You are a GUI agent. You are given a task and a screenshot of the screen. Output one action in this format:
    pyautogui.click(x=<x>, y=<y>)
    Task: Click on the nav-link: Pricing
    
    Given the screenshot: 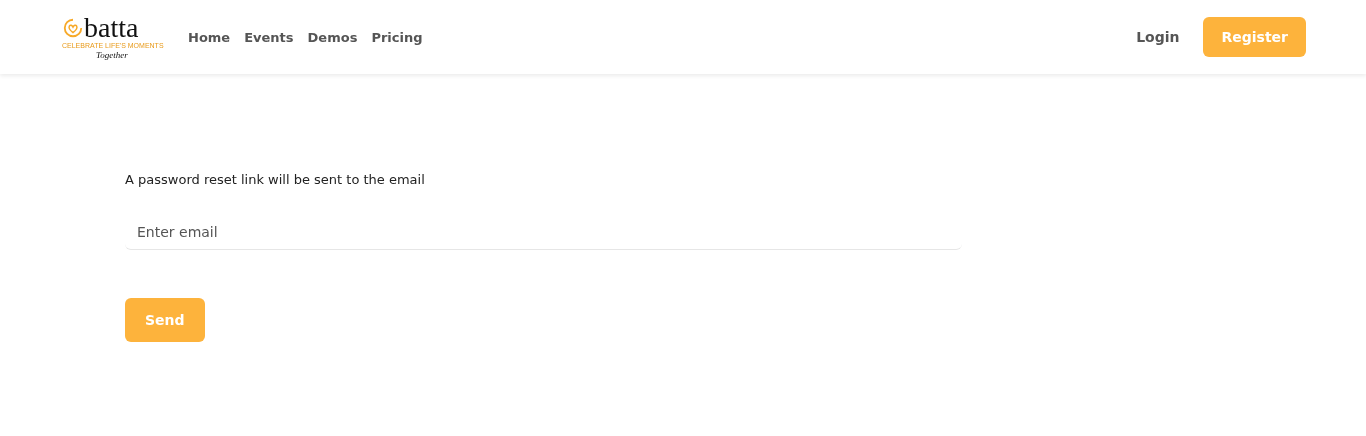 What is the action you would take?
    pyautogui.click(x=397, y=37)
    